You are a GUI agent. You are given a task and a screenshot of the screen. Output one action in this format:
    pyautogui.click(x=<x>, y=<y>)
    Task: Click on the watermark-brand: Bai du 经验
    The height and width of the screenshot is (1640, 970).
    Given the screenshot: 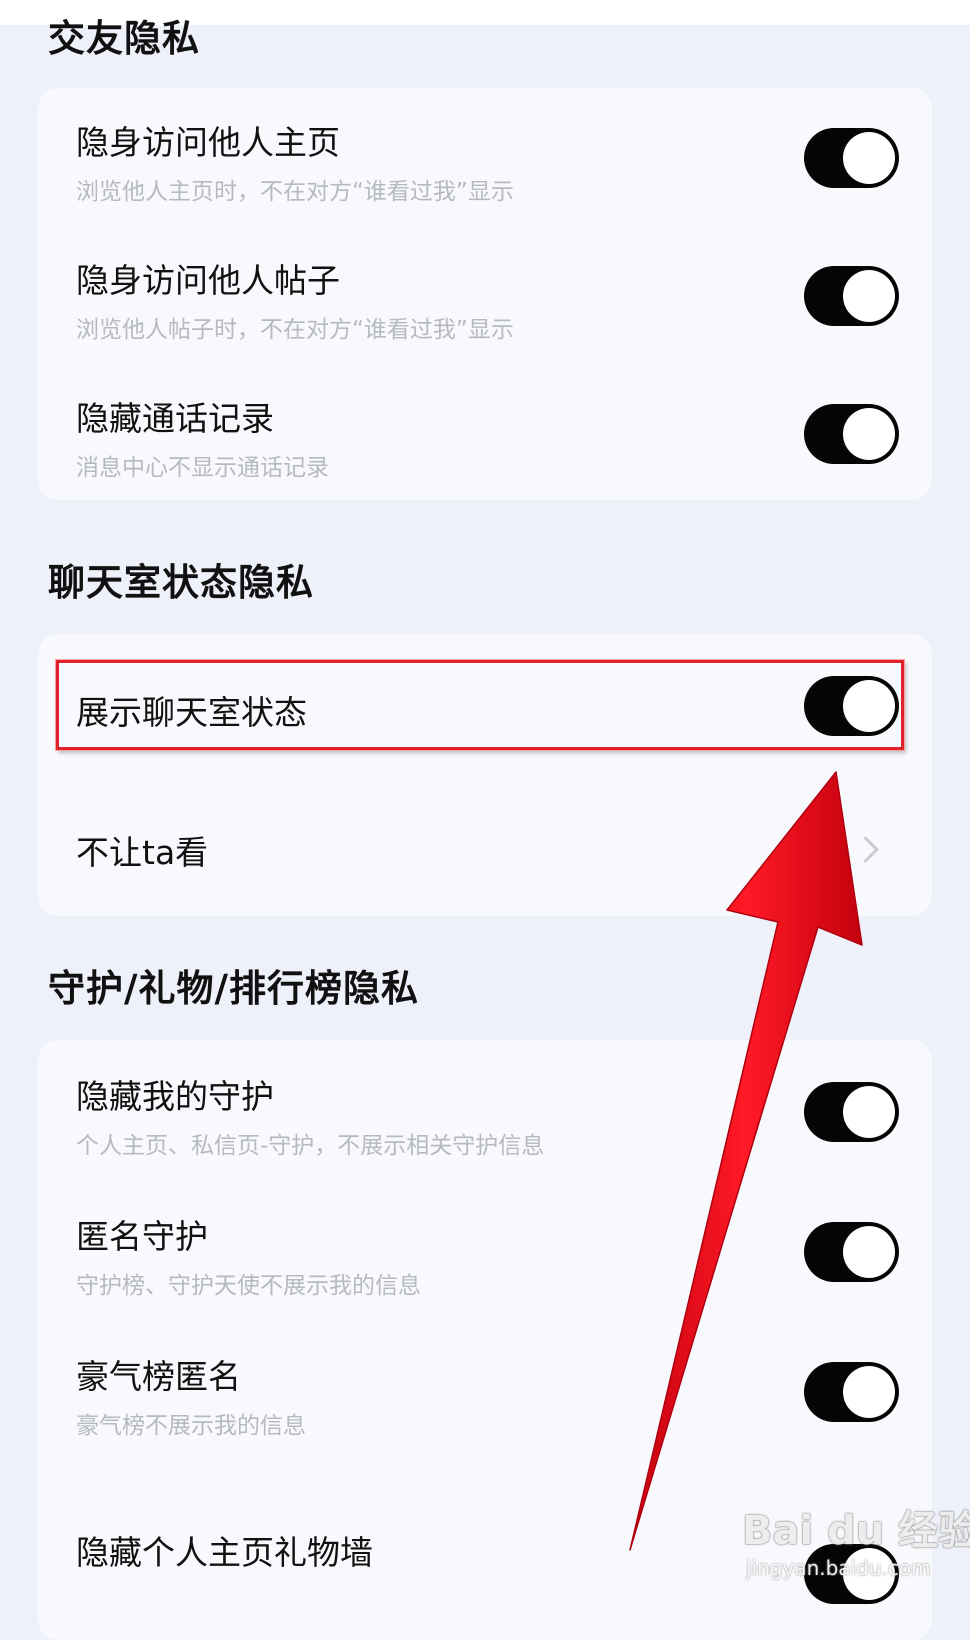 What is the action you would take?
    pyautogui.click(x=856, y=1531)
    